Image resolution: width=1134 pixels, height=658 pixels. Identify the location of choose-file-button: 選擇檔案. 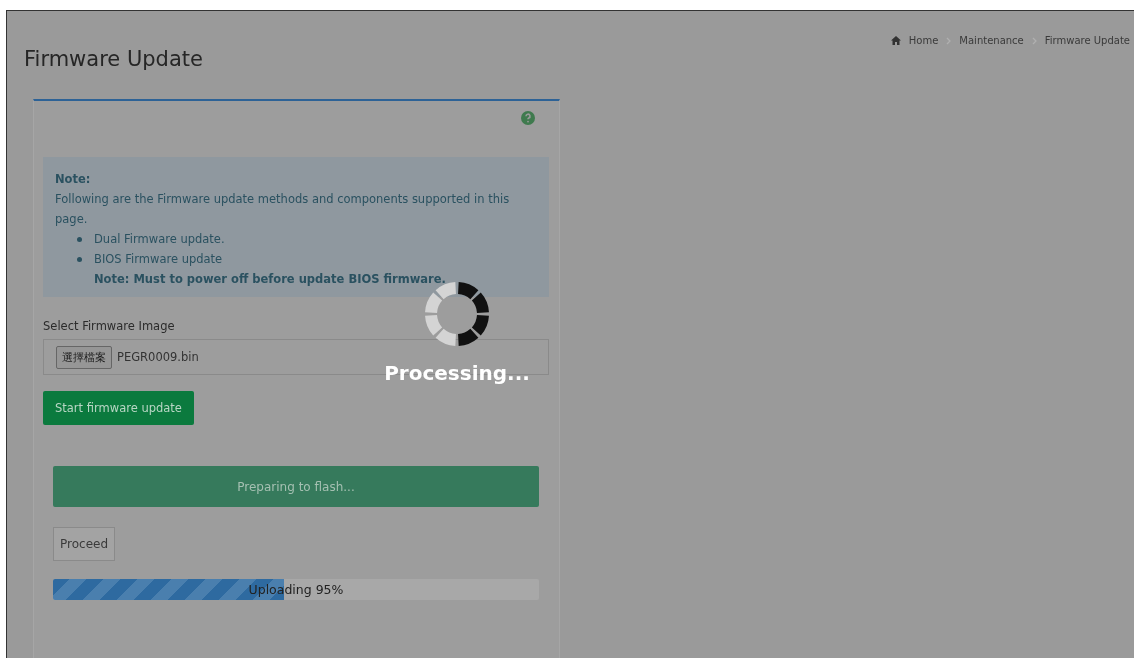
(84, 357).